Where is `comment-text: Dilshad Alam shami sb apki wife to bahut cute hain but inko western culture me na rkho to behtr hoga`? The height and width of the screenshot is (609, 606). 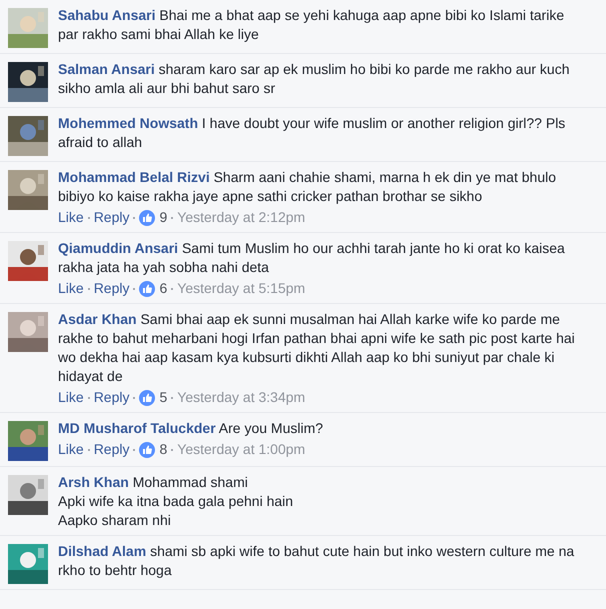
comment-text: Dilshad Alam shami sb apki wife to bahut cute hain but inko western culture me na rkho to behtr hoga is located at coordinates (317, 561).